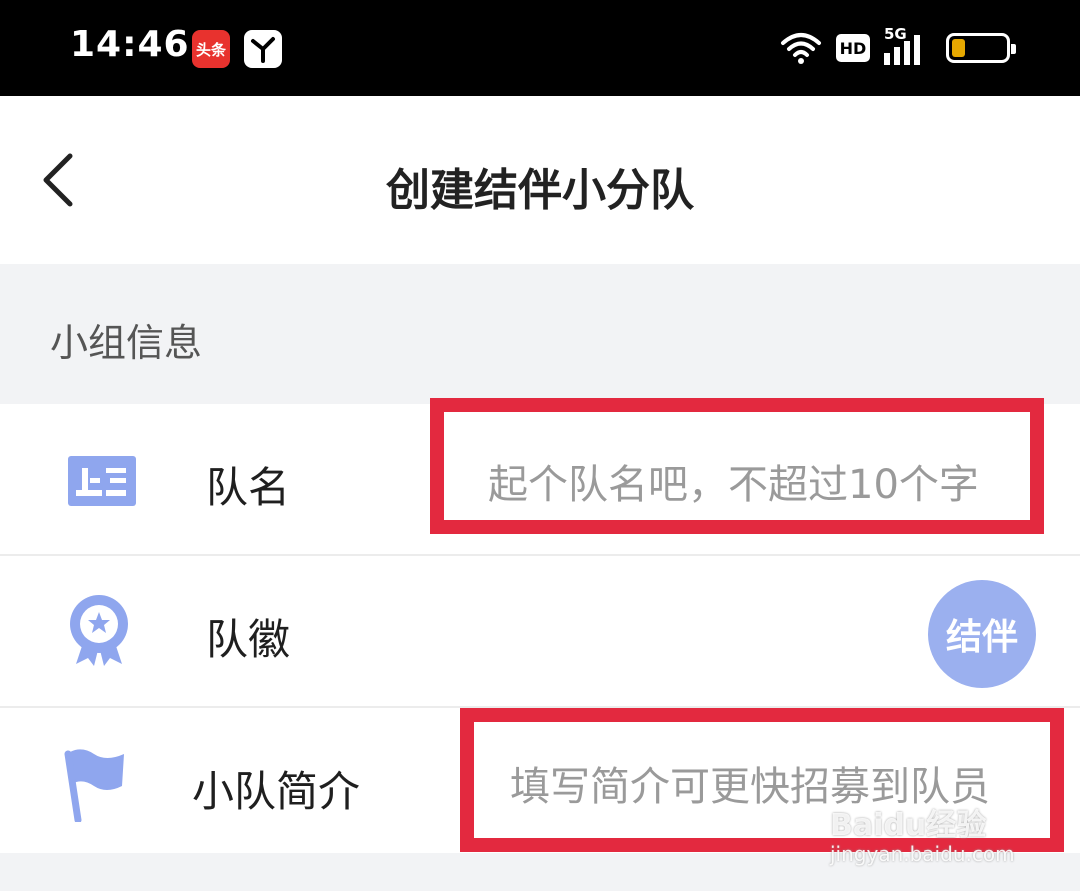 The width and height of the screenshot is (1080, 891). What do you see at coordinates (540, 190) in the screenshot?
I see `page-title: 创建结伴小分队` at bounding box center [540, 190].